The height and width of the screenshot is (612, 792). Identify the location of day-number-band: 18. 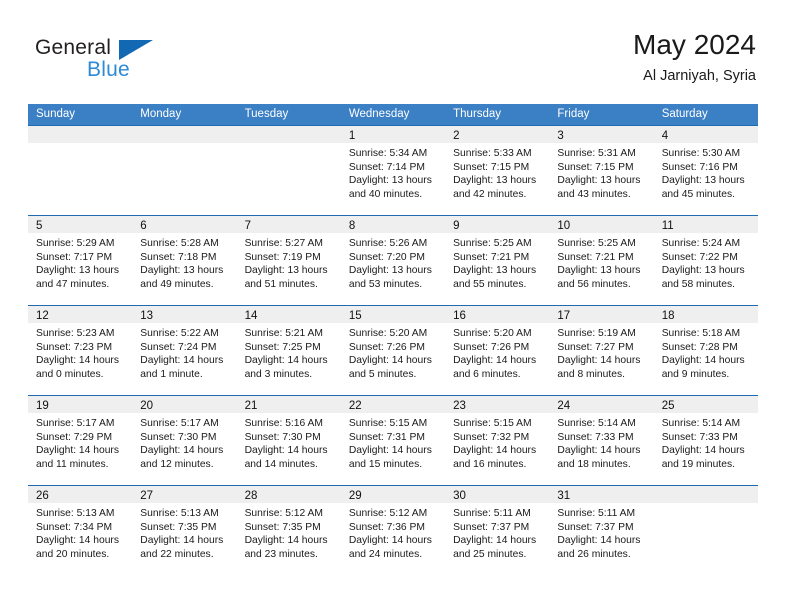
(705, 314).